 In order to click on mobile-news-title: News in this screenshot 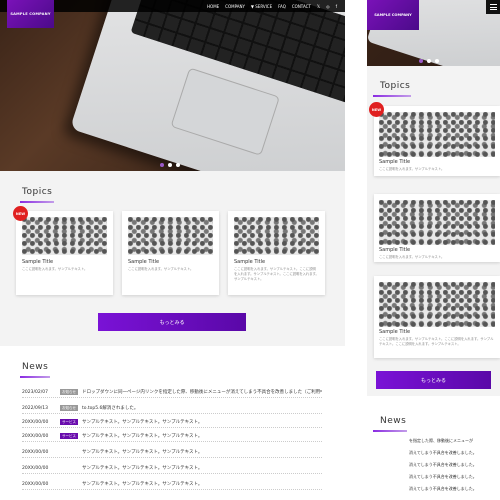, I will do `click(393, 421)`.